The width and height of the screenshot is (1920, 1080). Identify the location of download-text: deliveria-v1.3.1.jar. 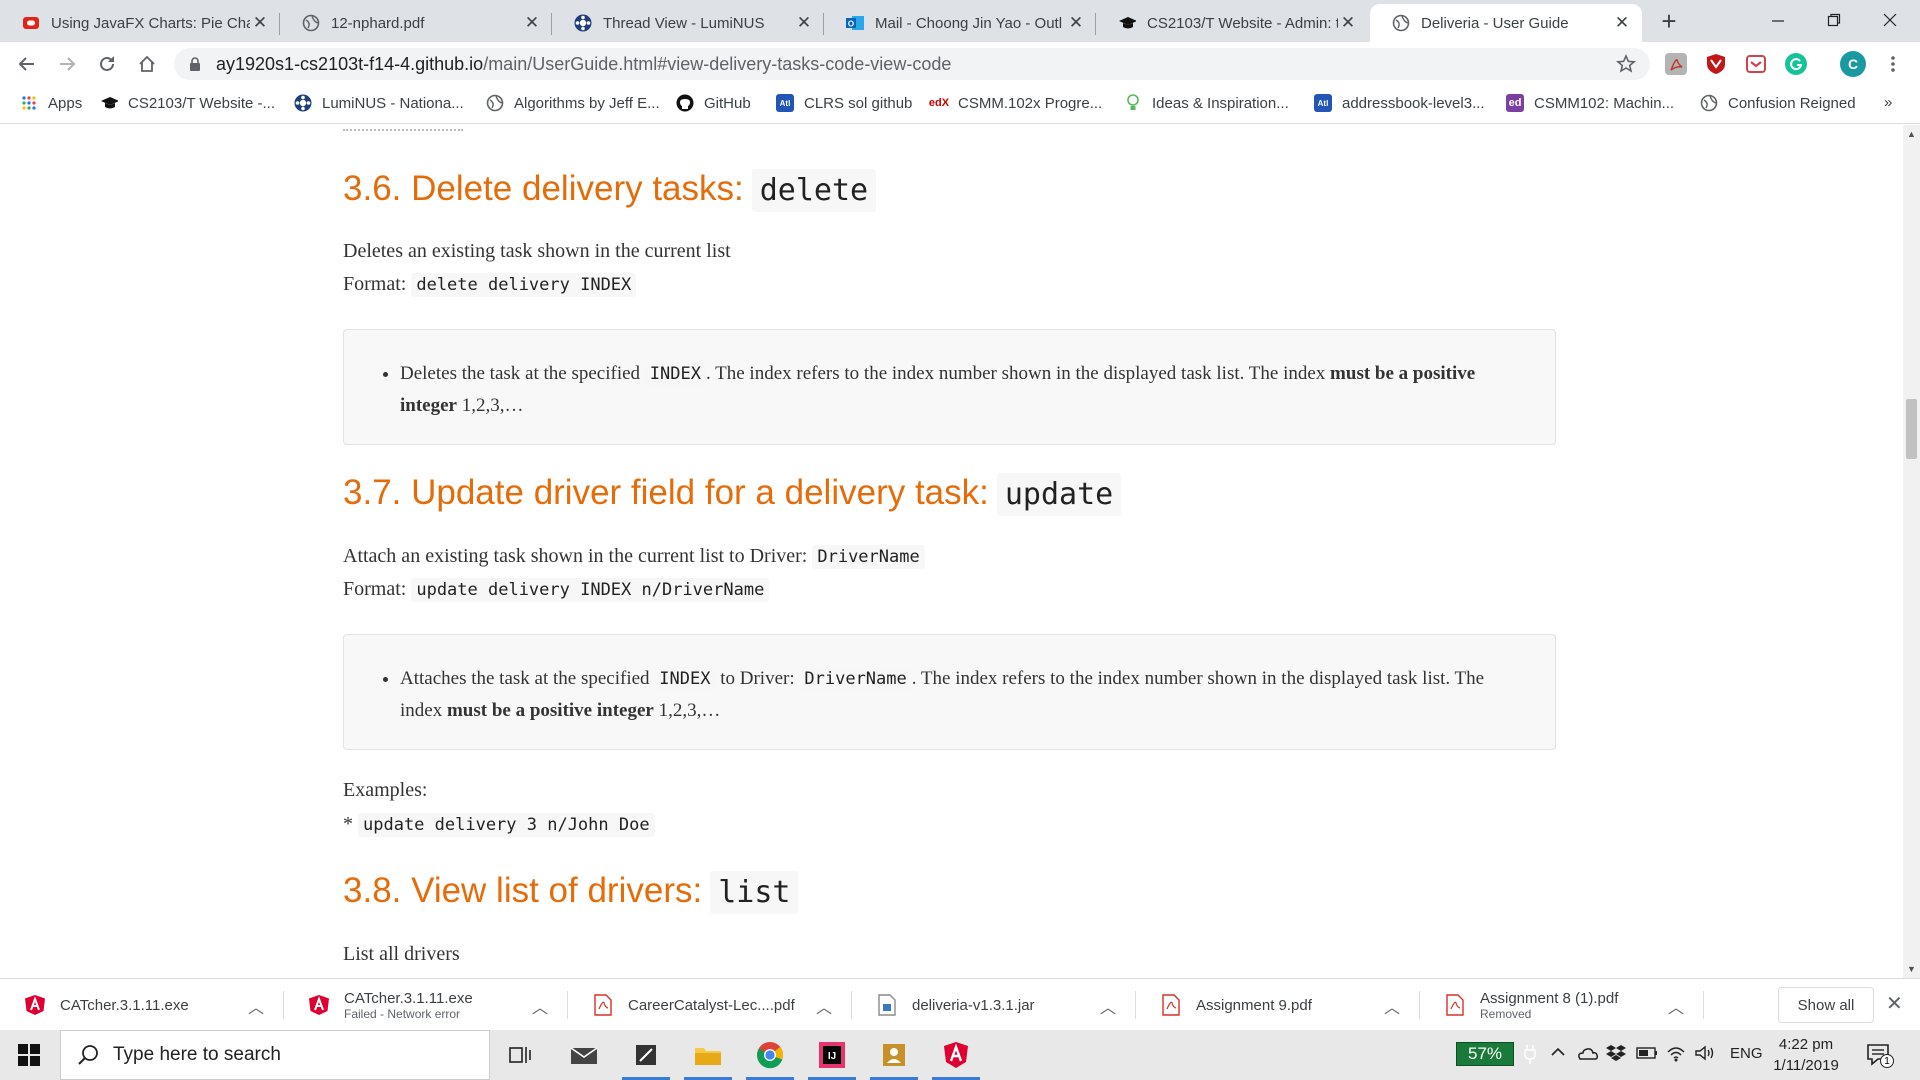
(973, 1005).